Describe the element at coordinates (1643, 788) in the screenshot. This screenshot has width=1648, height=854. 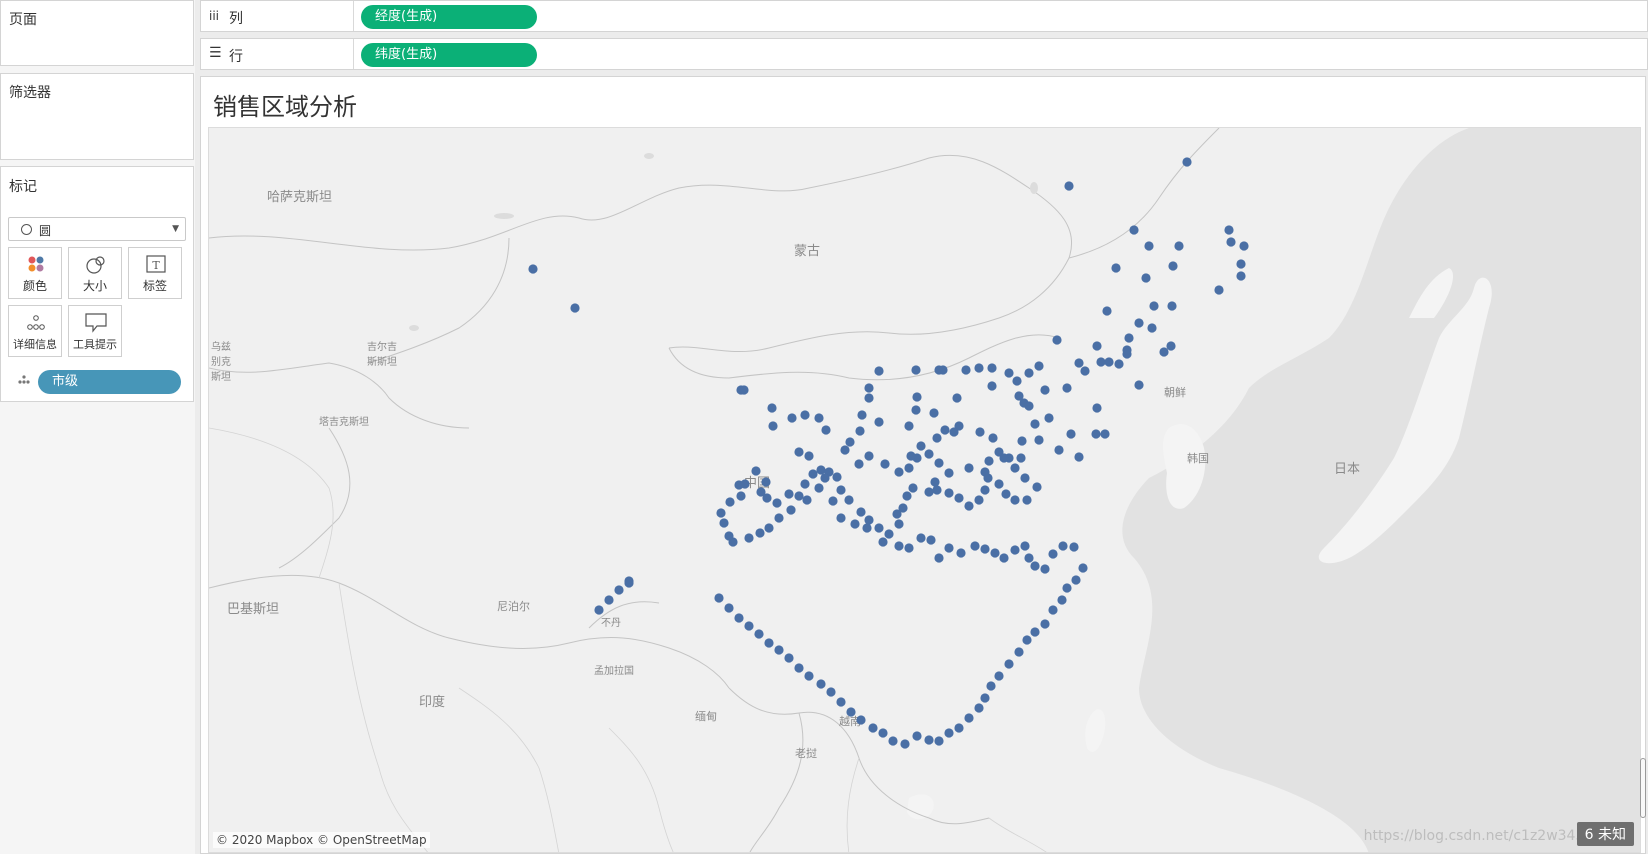
I see `scroll-handle` at that location.